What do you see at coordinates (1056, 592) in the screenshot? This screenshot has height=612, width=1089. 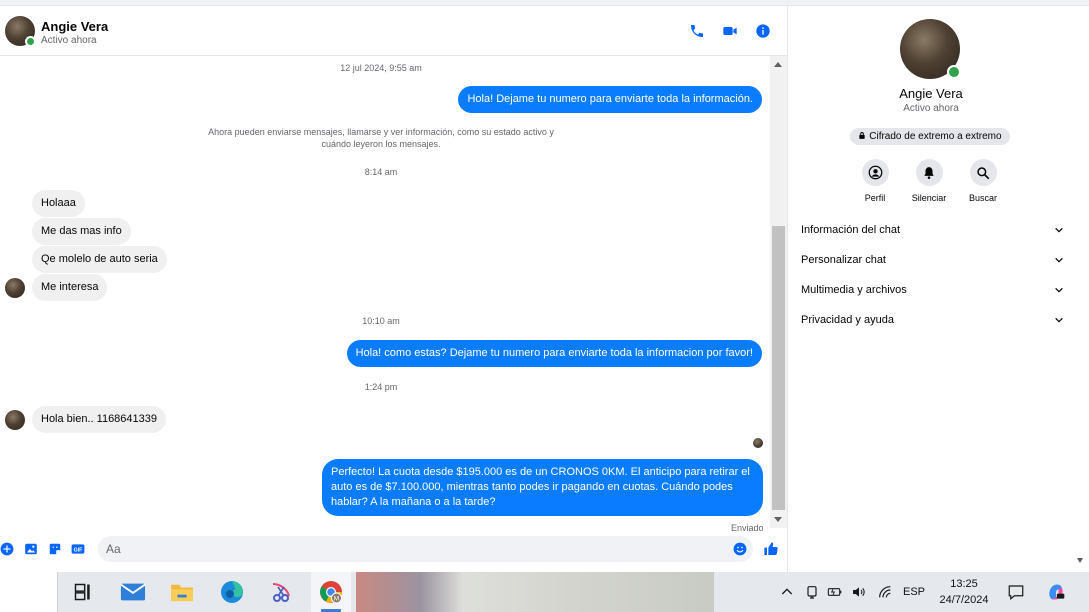 I see `copilot-icon` at bounding box center [1056, 592].